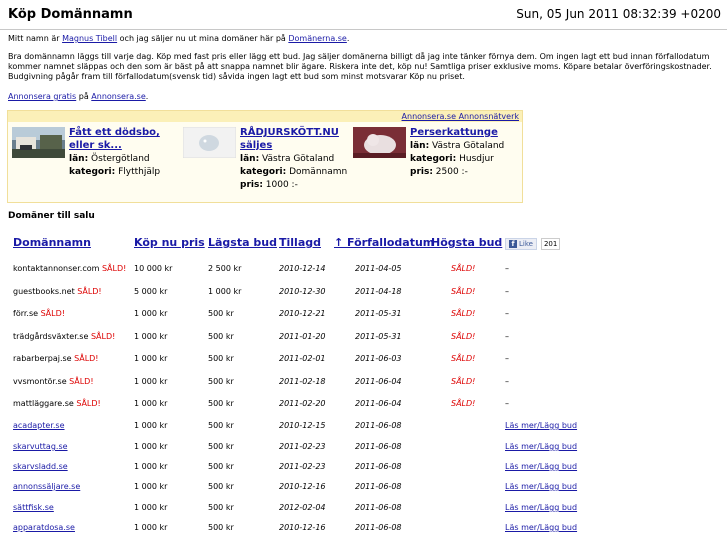 This screenshot has height=545, width=727. Describe the element at coordinates (378, 313) in the screenshot. I see `expiry-date: 2011-05-31` at that location.